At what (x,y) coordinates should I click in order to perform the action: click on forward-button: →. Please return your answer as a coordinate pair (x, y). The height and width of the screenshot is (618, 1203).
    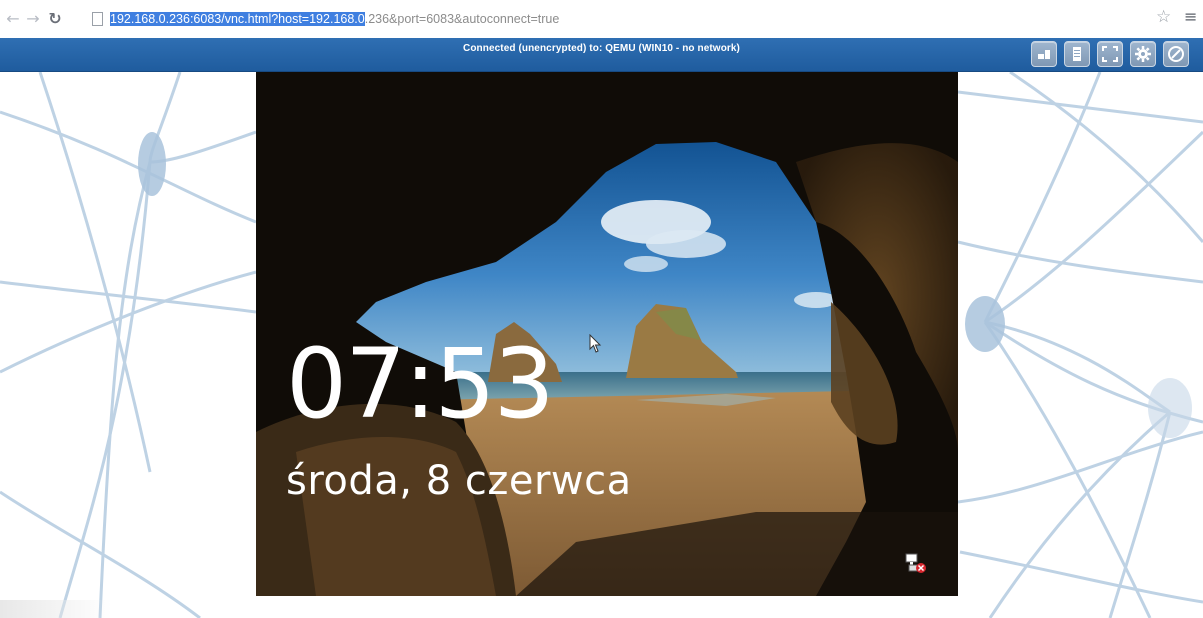
    Looking at the image, I should click on (33, 19).